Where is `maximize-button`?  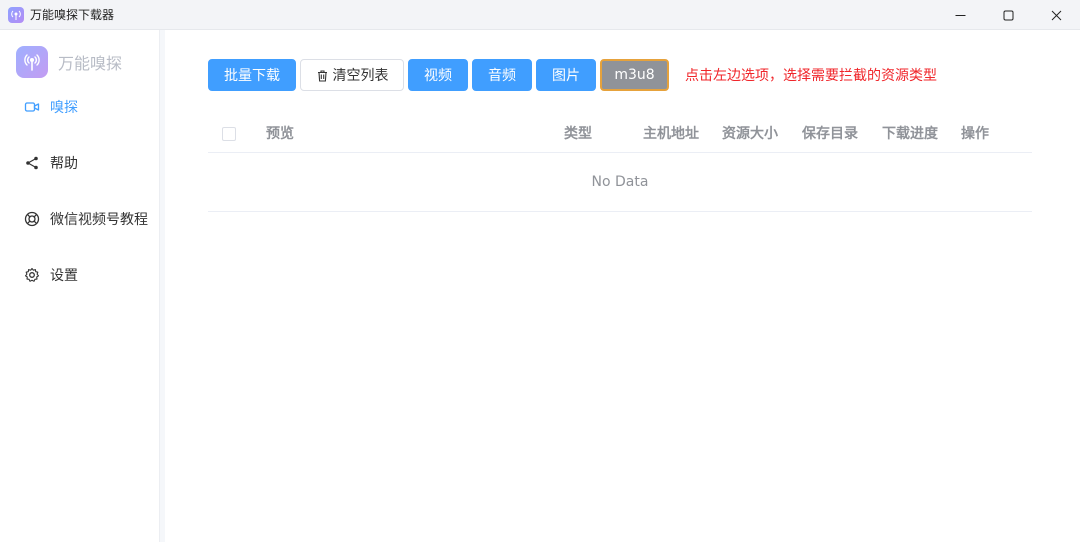 maximize-button is located at coordinates (1008, 15).